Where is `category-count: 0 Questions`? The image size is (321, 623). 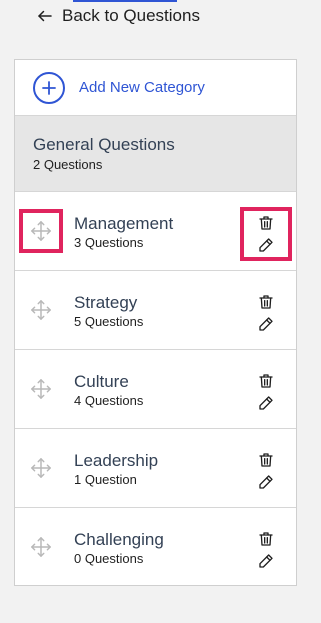 category-count: 0 Questions is located at coordinates (109, 558).